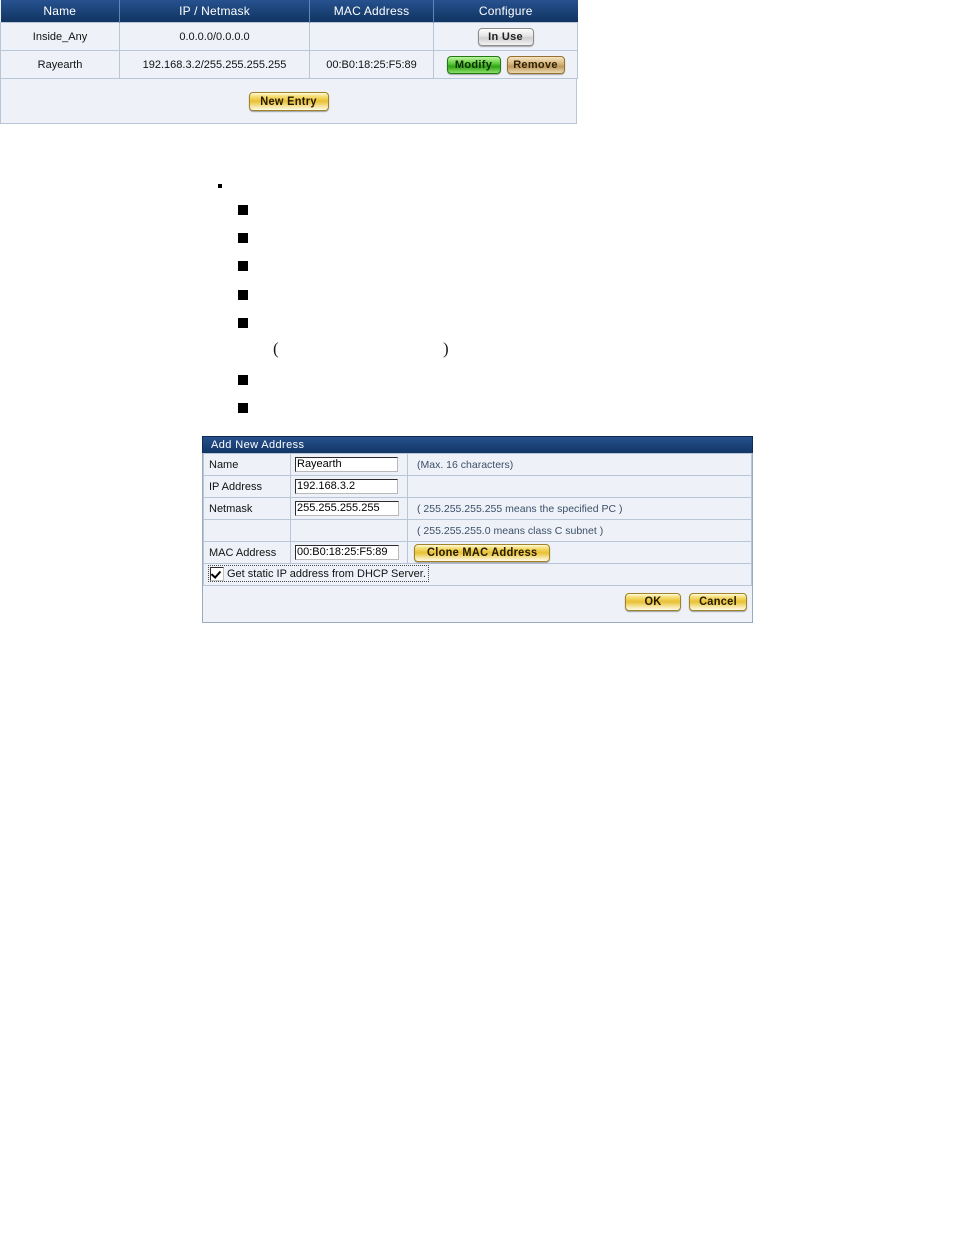 The height and width of the screenshot is (1235, 954). What do you see at coordinates (276, 348) in the screenshot?
I see `paren-open: (` at bounding box center [276, 348].